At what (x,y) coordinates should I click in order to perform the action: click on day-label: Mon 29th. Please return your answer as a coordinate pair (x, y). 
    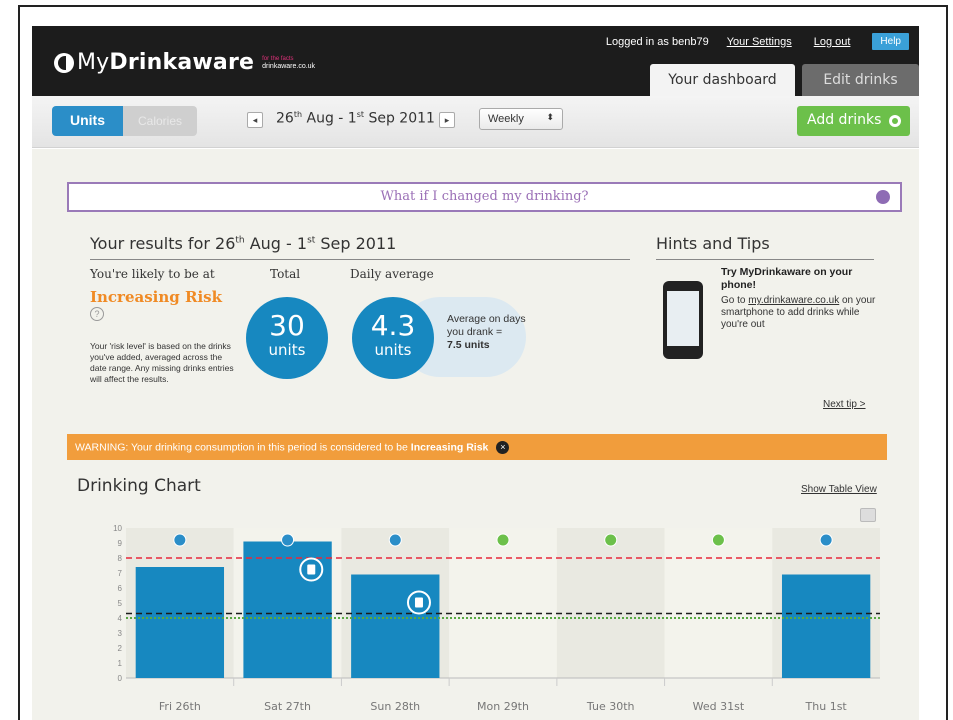
    Looking at the image, I should click on (503, 706).